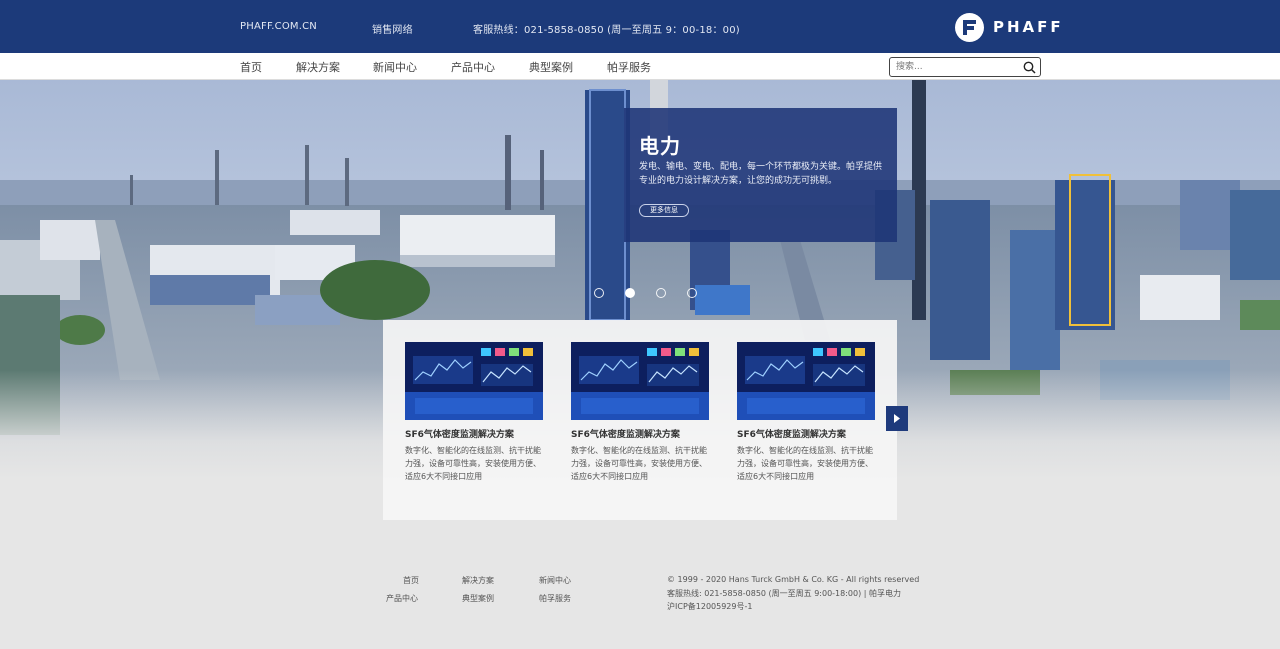 The width and height of the screenshot is (1280, 649). Describe the element at coordinates (551, 67) in the screenshot. I see `nav-item-cases: 典型案例` at that location.